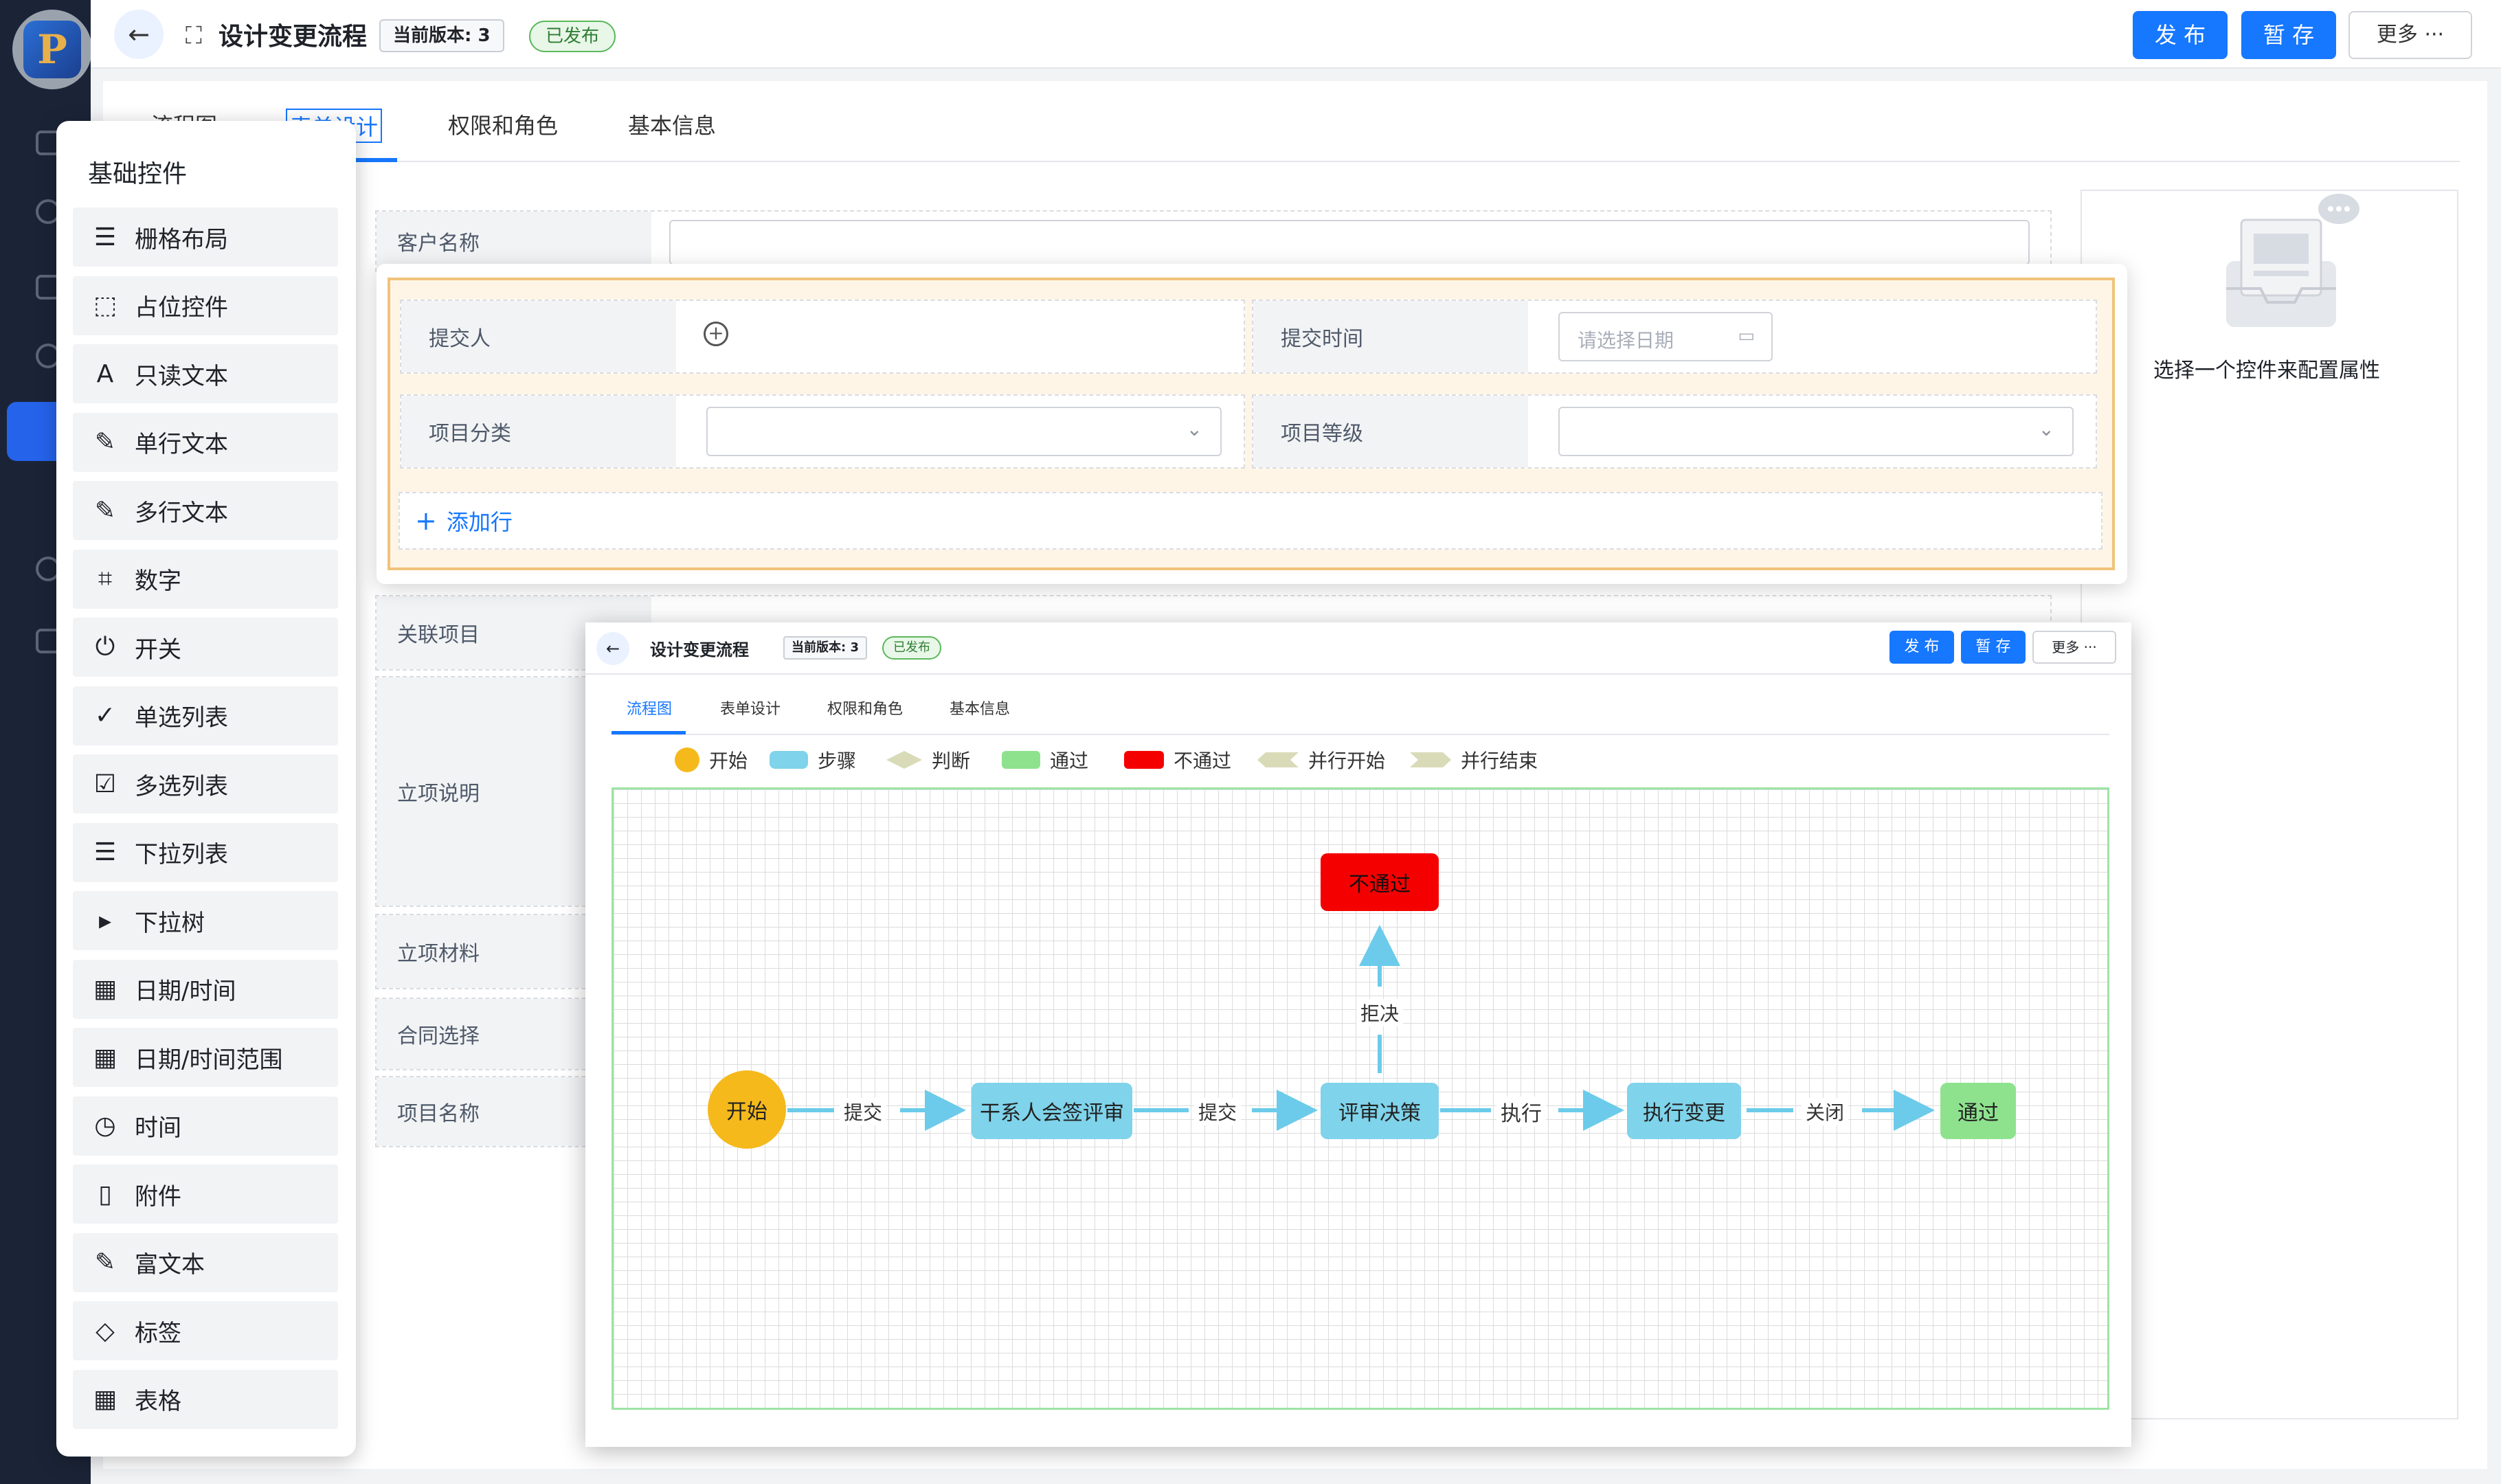 This screenshot has width=2501, height=1484. What do you see at coordinates (1978, 1111) in the screenshot?
I see `flow-node-pass: 通过` at bounding box center [1978, 1111].